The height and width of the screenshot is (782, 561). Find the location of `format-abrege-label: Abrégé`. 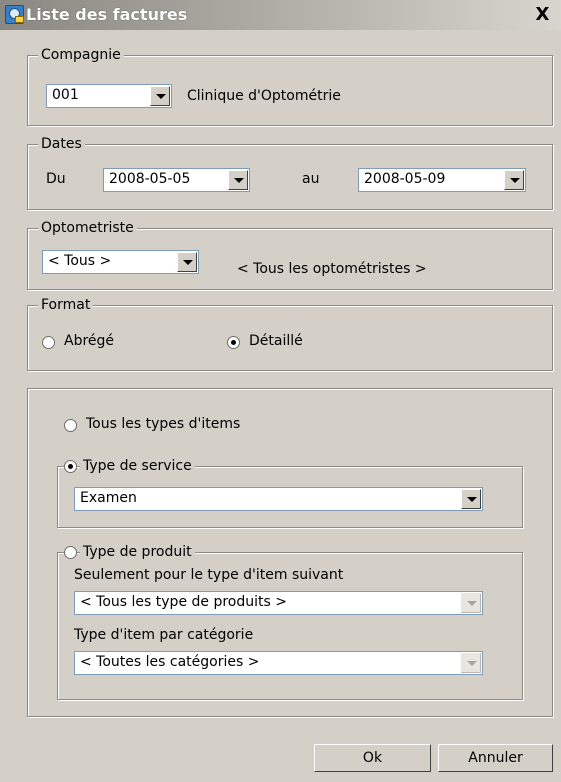

format-abrege-label: Abrégé is located at coordinates (89, 341).